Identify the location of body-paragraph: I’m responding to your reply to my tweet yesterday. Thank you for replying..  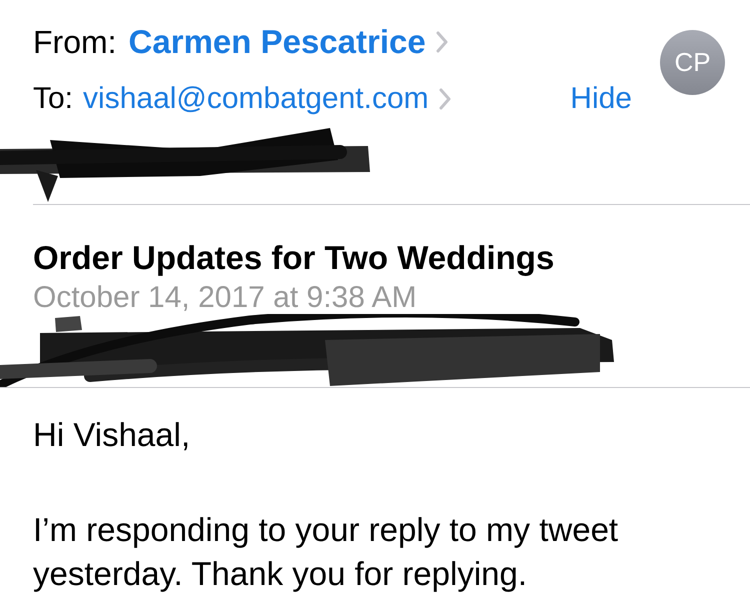
(326, 552).